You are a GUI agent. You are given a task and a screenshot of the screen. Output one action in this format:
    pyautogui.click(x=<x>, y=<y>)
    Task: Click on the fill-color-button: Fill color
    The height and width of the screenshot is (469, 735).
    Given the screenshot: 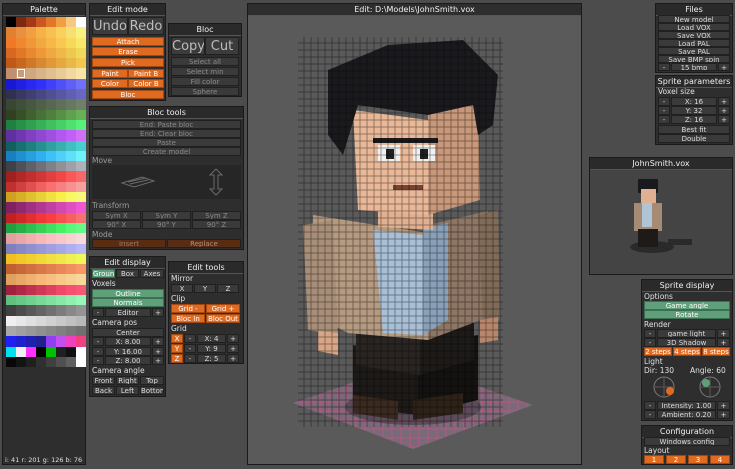 What is the action you would take?
    pyautogui.click(x=205, y=81)
    